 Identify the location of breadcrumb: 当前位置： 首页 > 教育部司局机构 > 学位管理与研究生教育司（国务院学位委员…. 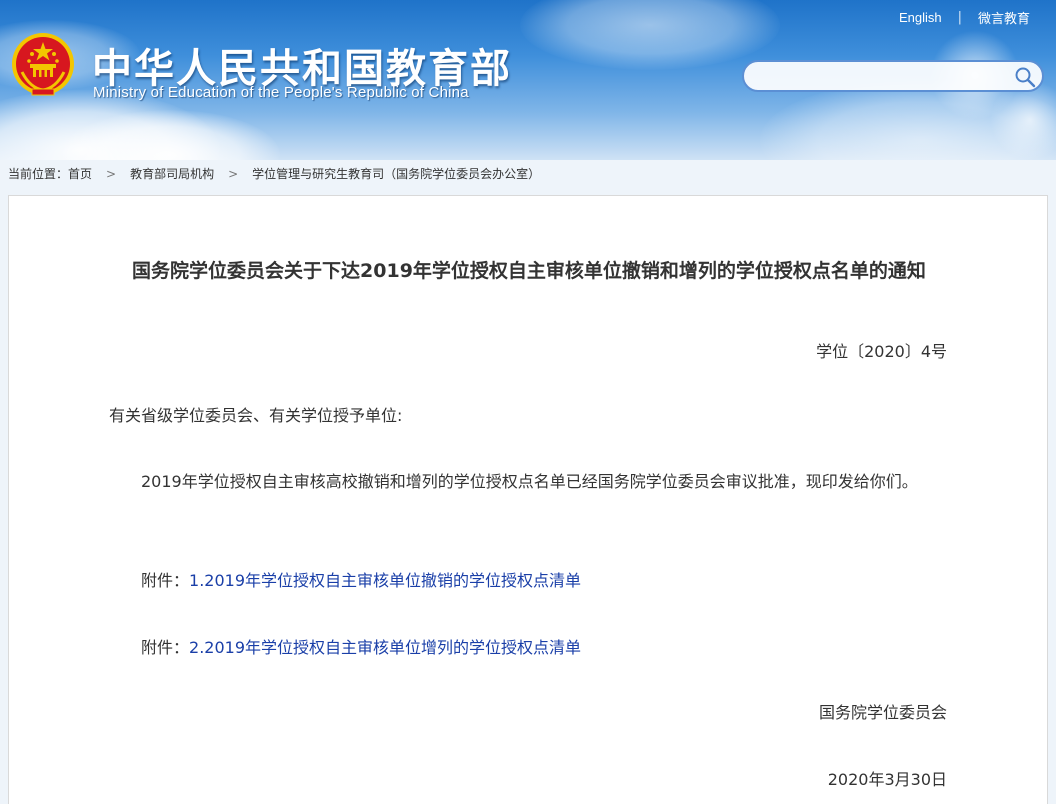
(274, 173).